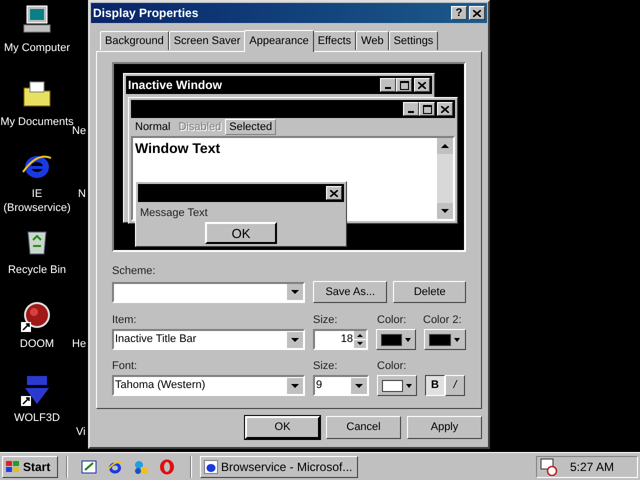 The width and height of the screenshot is (640, 480). What do you see at coordinates (444, 427) in the screenshot?
I see `dialog-button: Apply` at bounding box center [444, 427].